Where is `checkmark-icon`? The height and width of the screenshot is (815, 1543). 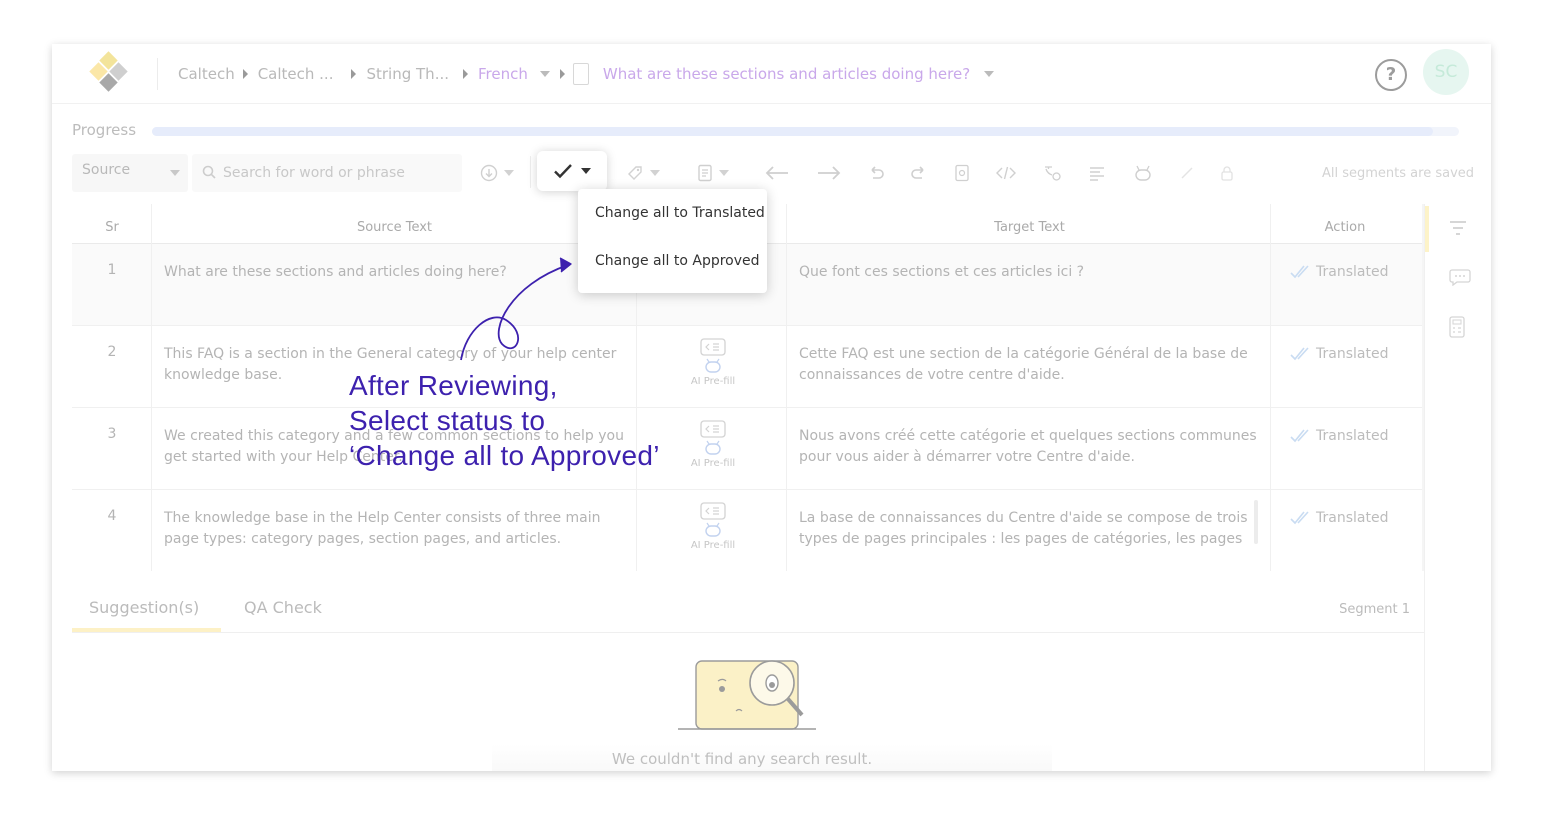 checkmark-icon is located at coordinates (563, 171).